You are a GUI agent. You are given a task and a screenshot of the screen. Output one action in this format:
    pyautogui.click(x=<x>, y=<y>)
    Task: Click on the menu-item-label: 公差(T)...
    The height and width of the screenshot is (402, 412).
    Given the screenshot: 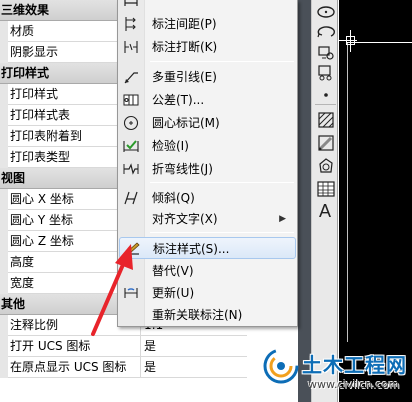 What is the action you would take?
    pyautogui.click(x=178, y=100)
    